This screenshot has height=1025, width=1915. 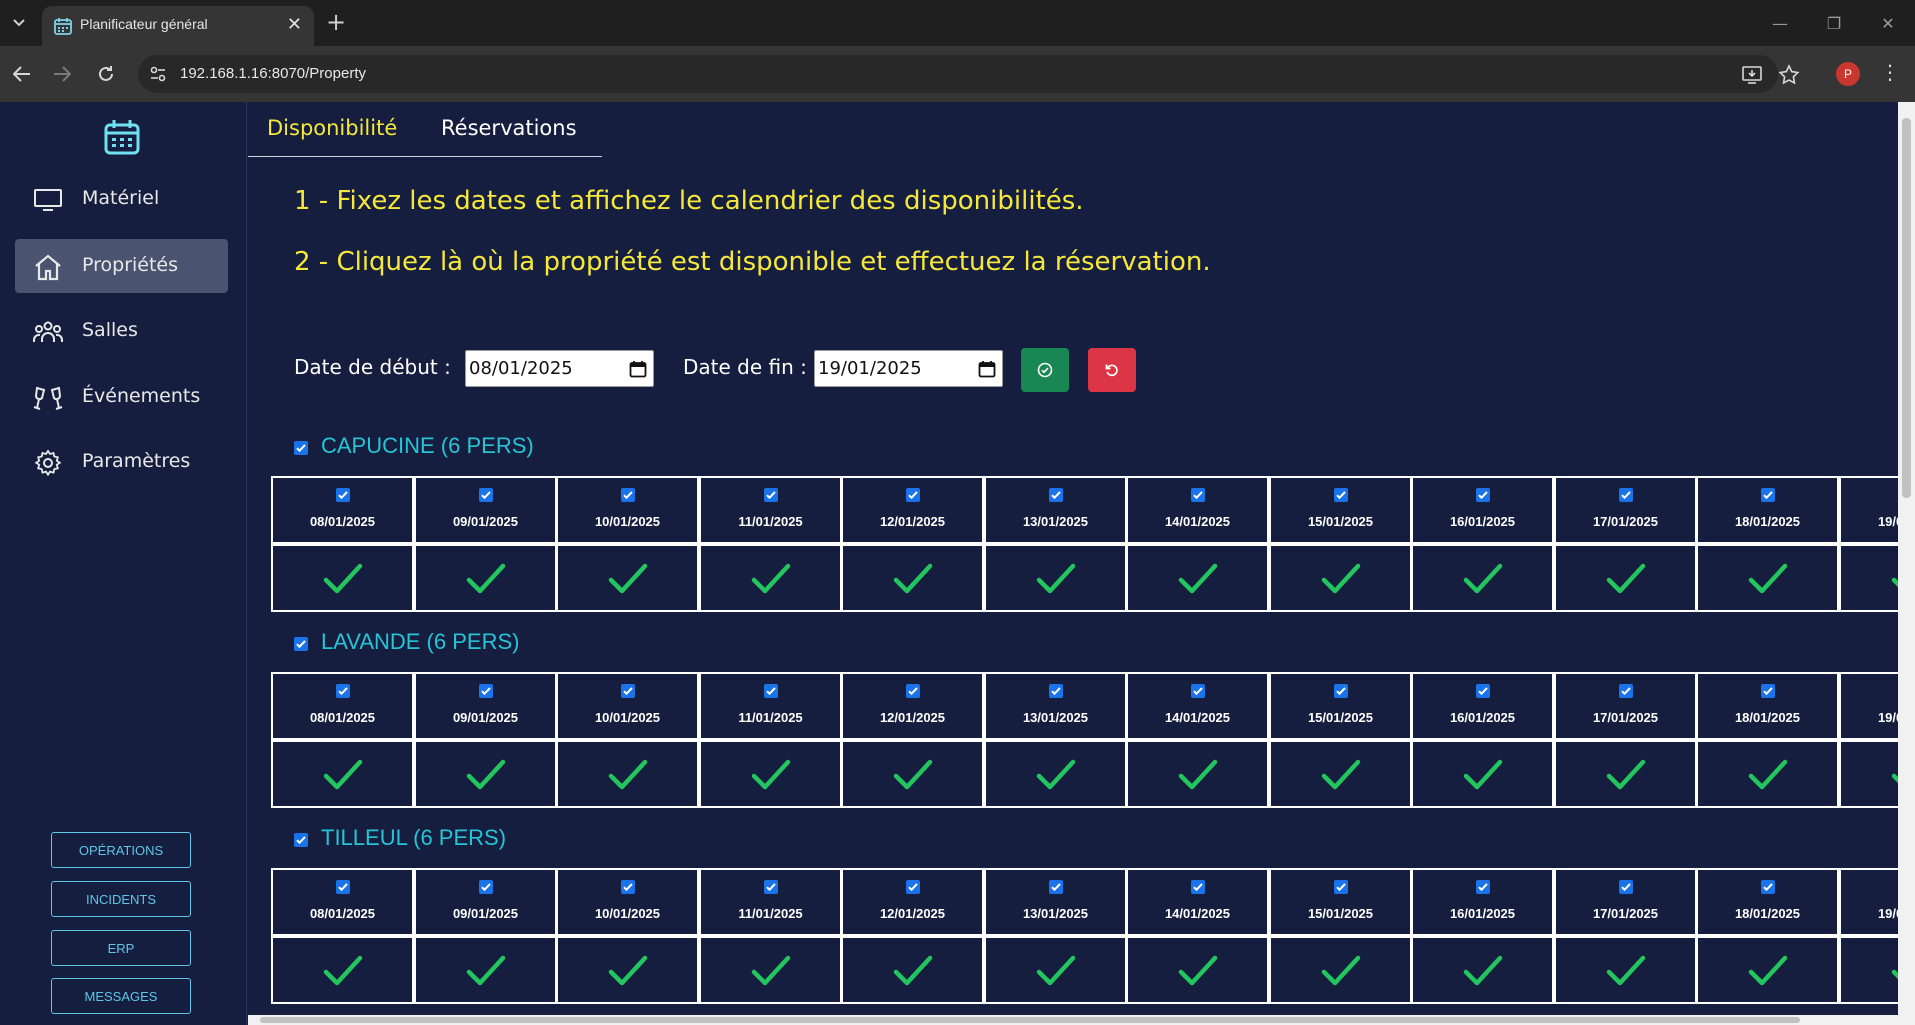 I want to click on end-date-input: 19/01/2025, so click(x=908, y=368).